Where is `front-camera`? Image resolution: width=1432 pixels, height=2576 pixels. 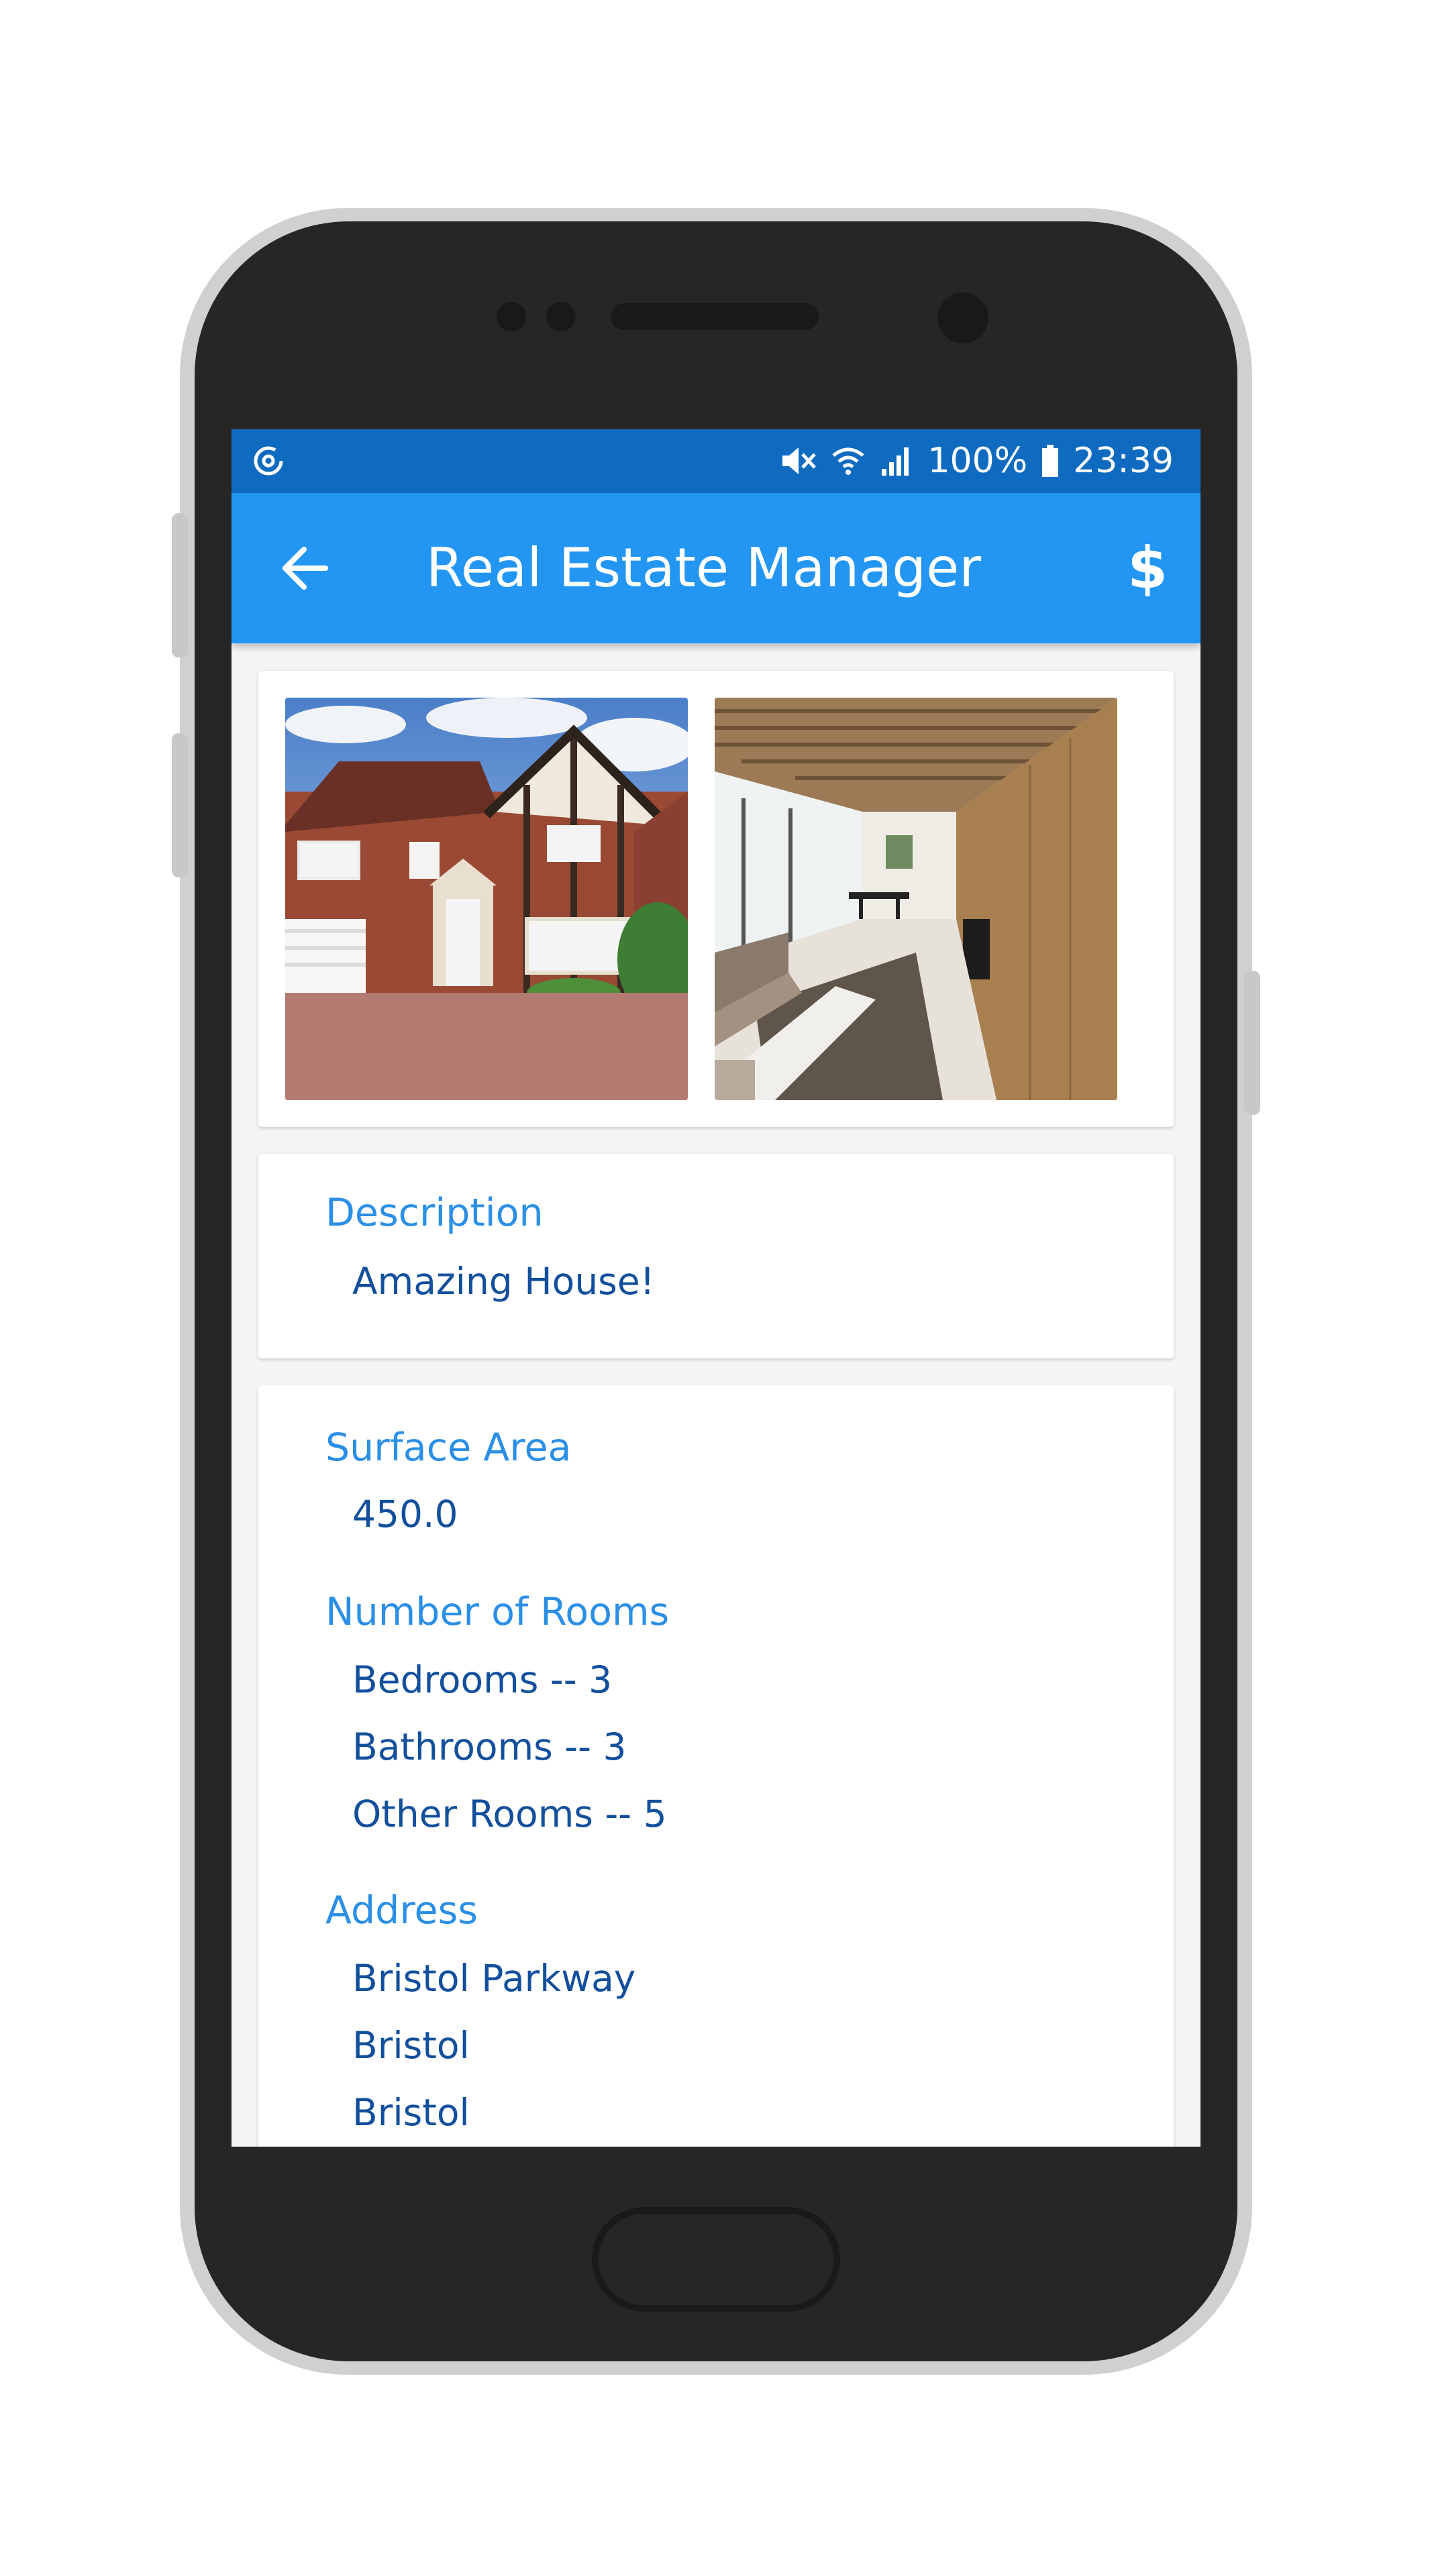
front-camera is located at coordinates (963, 317).